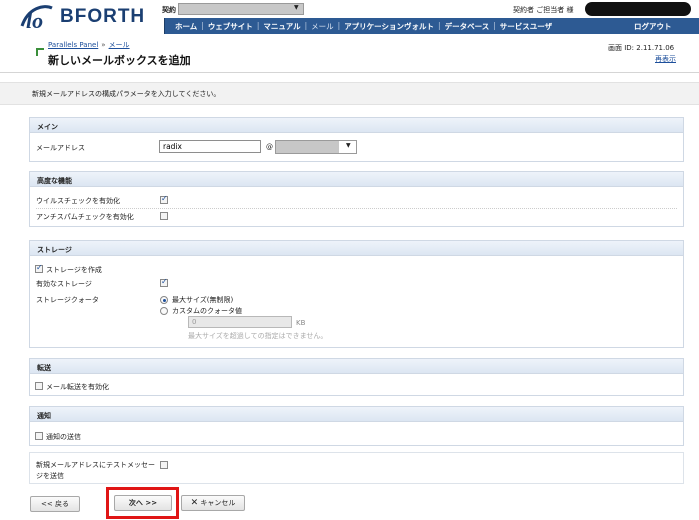 The image size is (699, 520). I want to click on virus-check-label: ウイルスチェックを有効化, so click(78, 201).